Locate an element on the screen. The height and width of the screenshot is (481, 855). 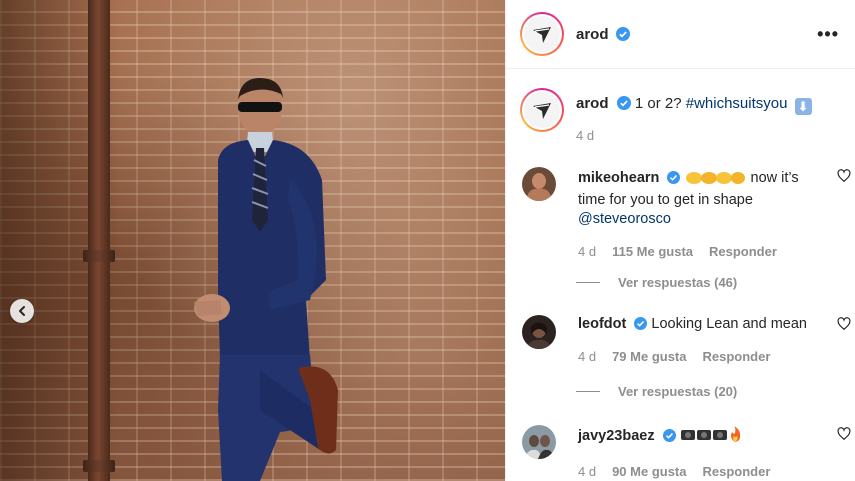
comment-meta: 4 d 79 Me gusta Responder is located at coordinates (703, 356).